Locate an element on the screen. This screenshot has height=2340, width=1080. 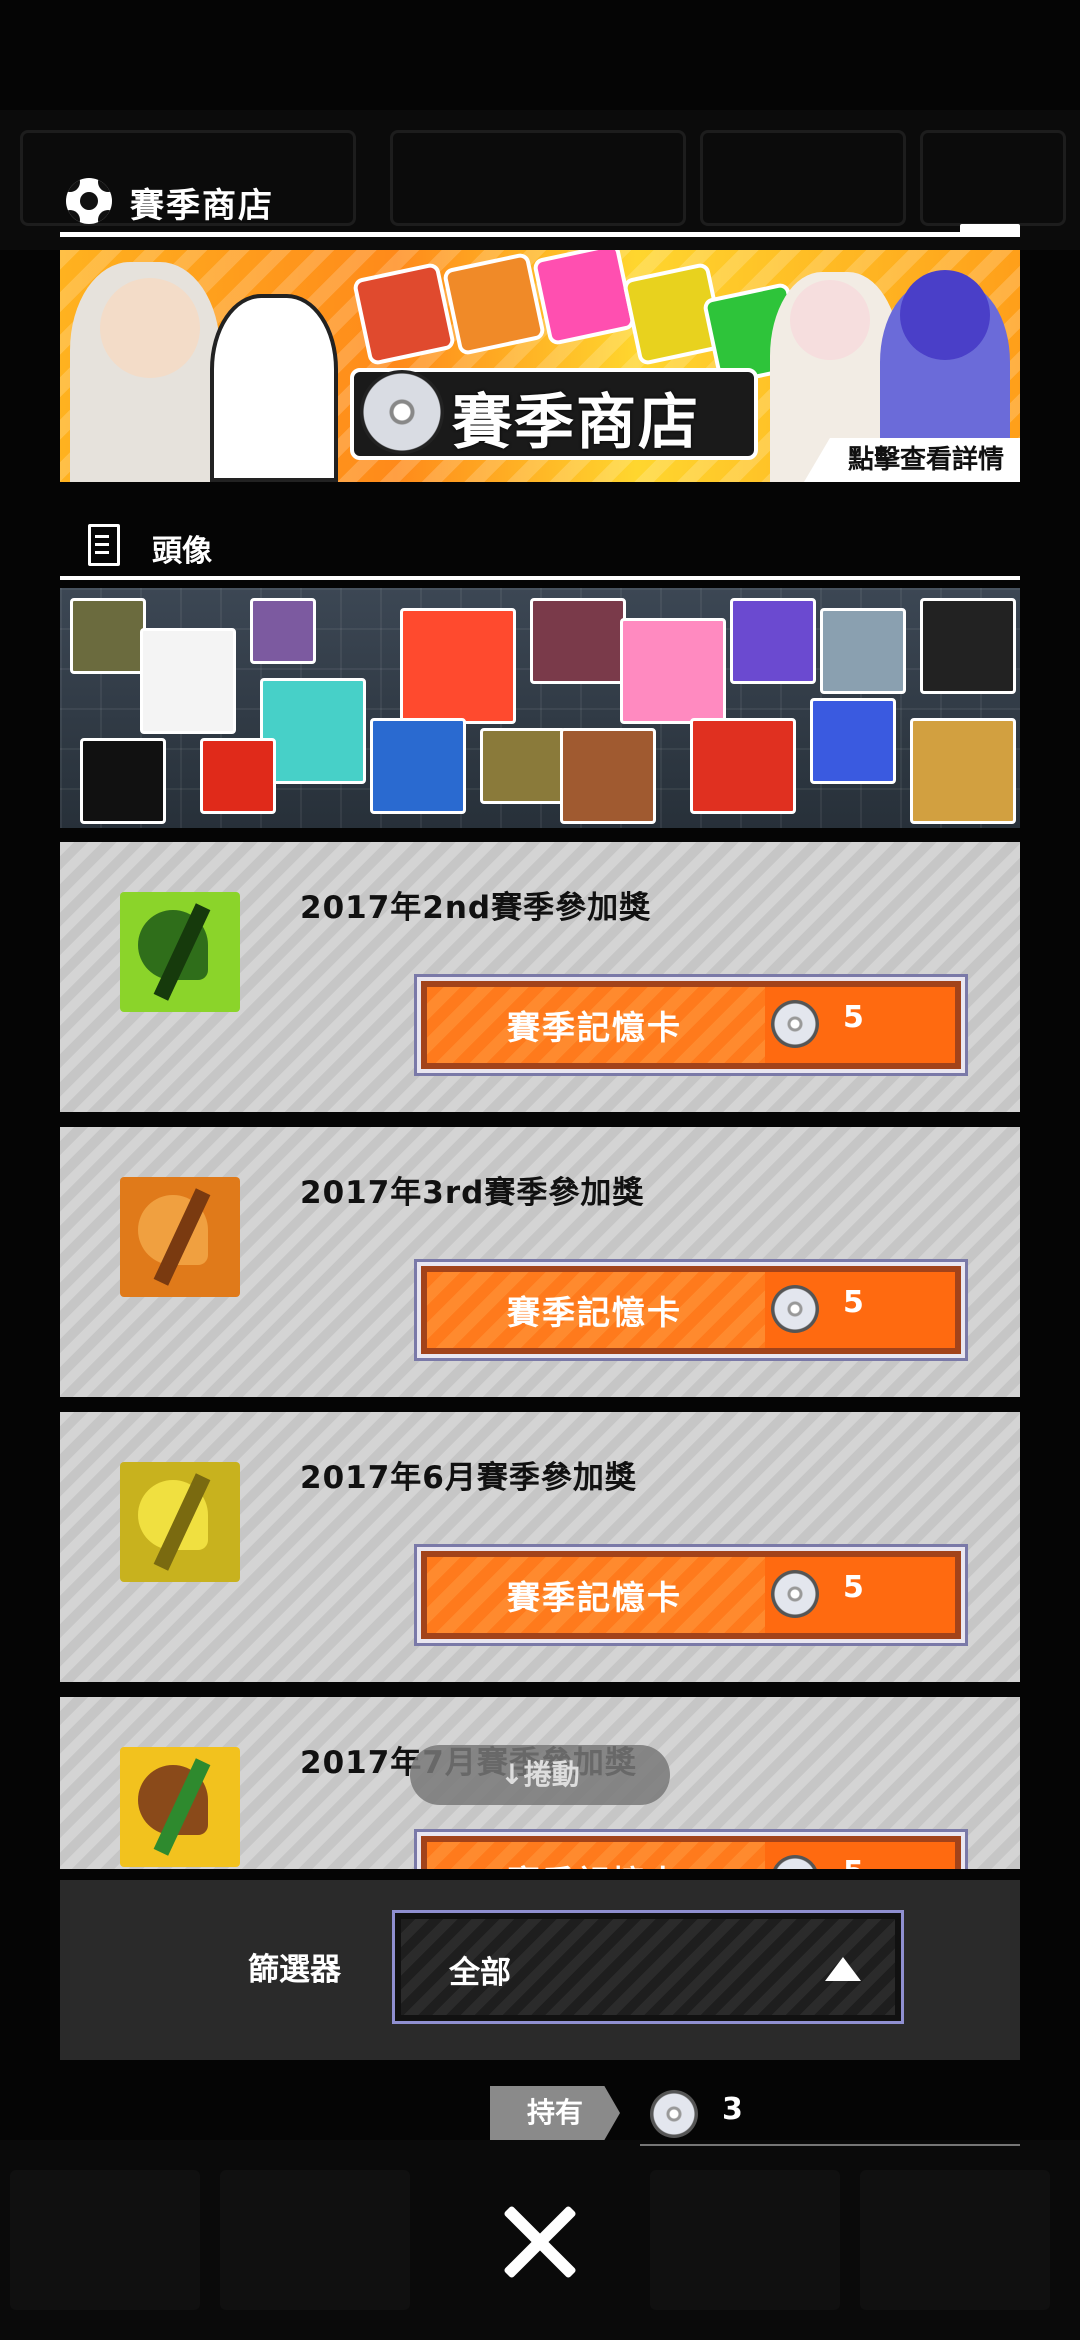
banner-details-link: 點擊查看詳情 is located at coordinates (911, 460).